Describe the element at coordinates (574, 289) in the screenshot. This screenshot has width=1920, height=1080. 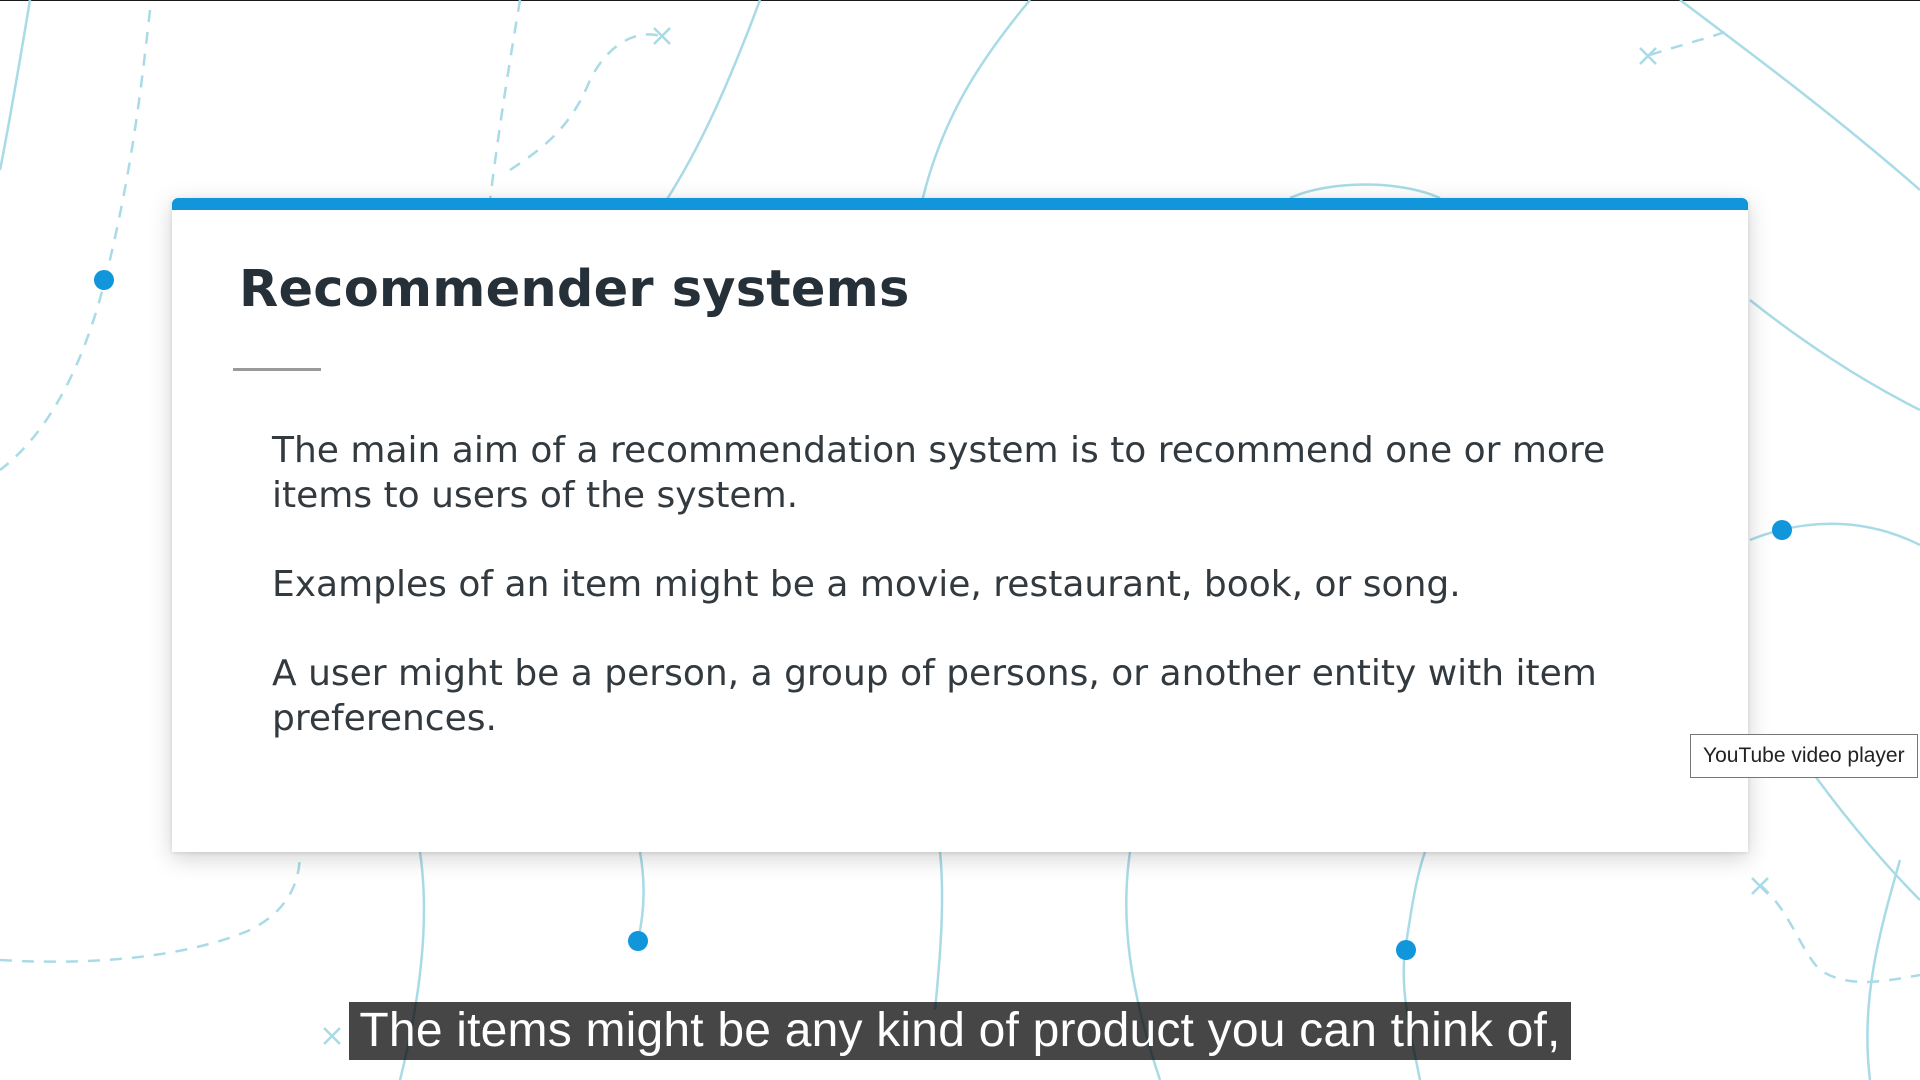
I see `slide-title: Recommender systems` at that location.